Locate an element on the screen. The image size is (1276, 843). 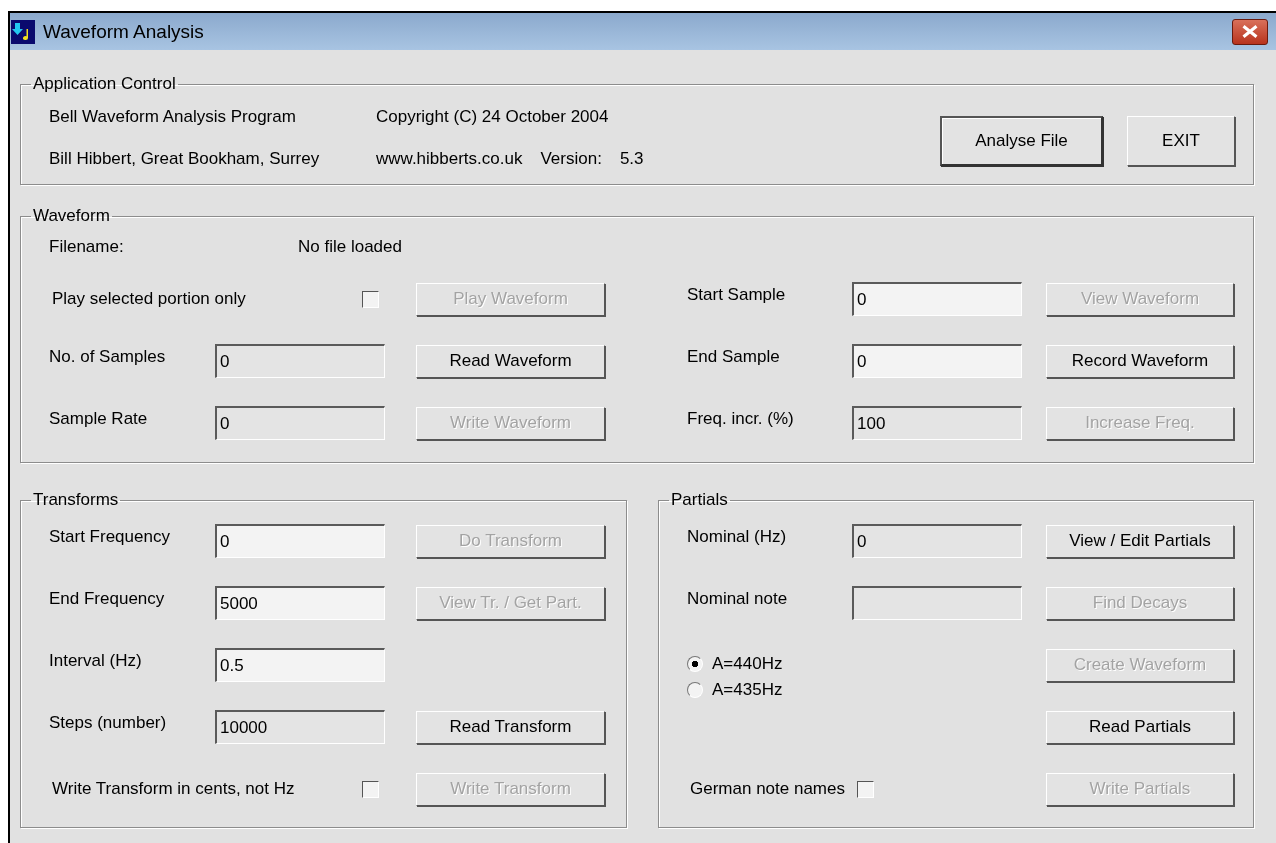
field-label: No. of Samples is located at coordinates (108, 357).